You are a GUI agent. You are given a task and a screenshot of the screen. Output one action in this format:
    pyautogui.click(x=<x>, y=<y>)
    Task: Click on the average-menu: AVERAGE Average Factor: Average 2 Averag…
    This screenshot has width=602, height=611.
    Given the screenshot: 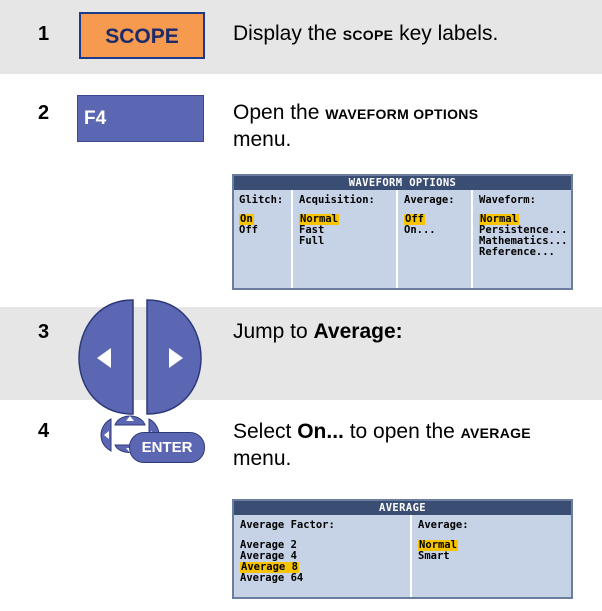 What is the action you would take?
    pyautogui.click(x=402, y=549)
    